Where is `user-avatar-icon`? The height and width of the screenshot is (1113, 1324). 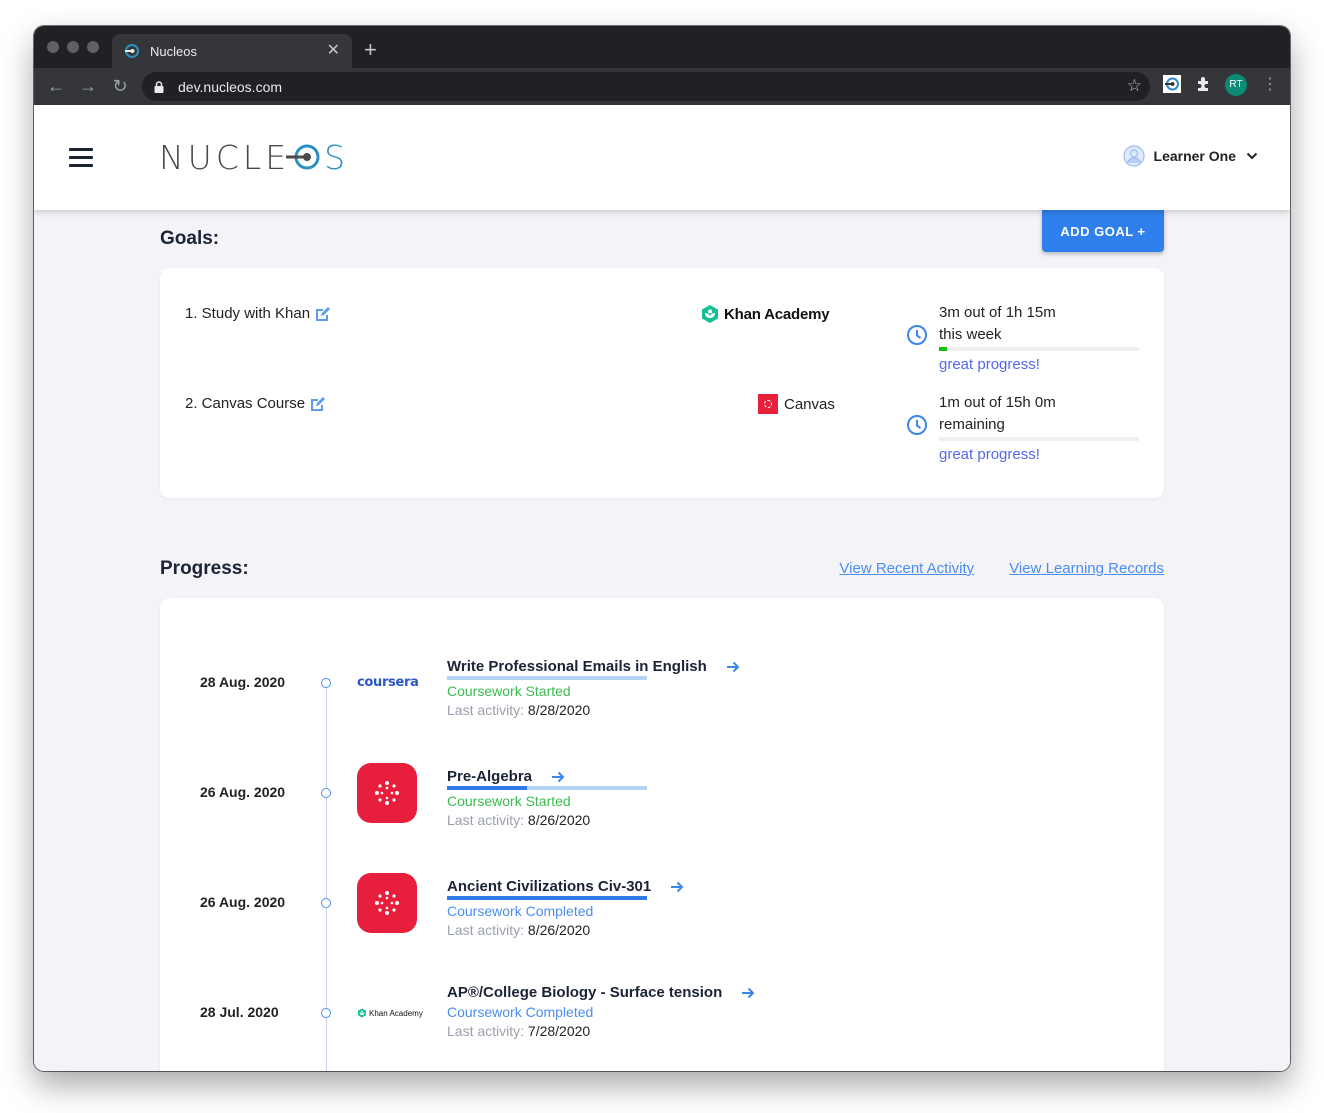
user-avatar-icon is located at coordinates (1133, 156).